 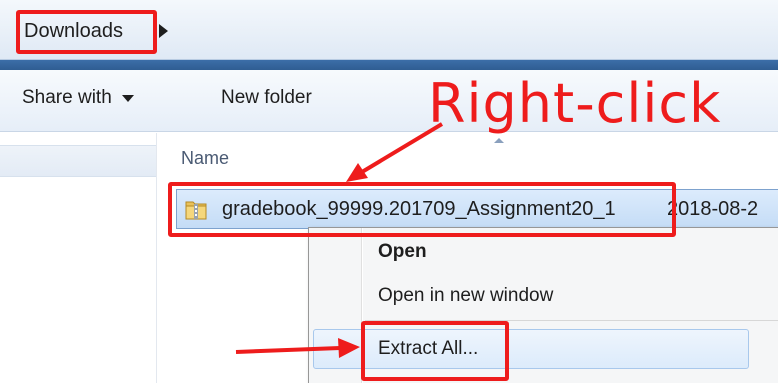 What do you see at coordinates (127, 98) in the screenshot?
I see `caret-down-icon` at bounding box center [127, 98].